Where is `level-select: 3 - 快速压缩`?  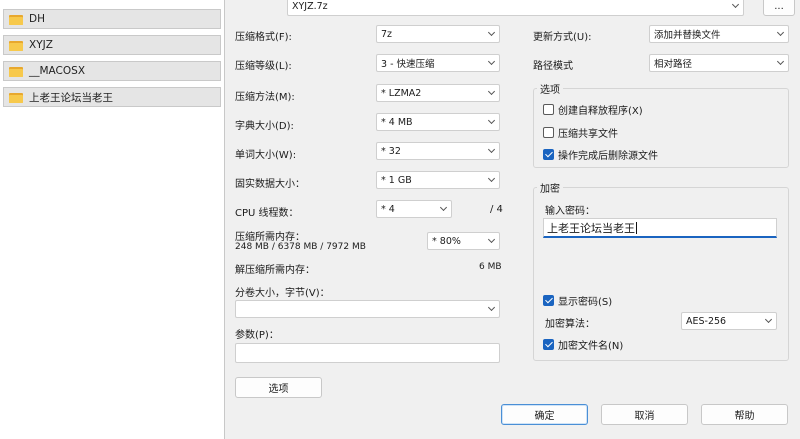 level-select: 3 - 快速压缩 is located at coordinates (438, 63).